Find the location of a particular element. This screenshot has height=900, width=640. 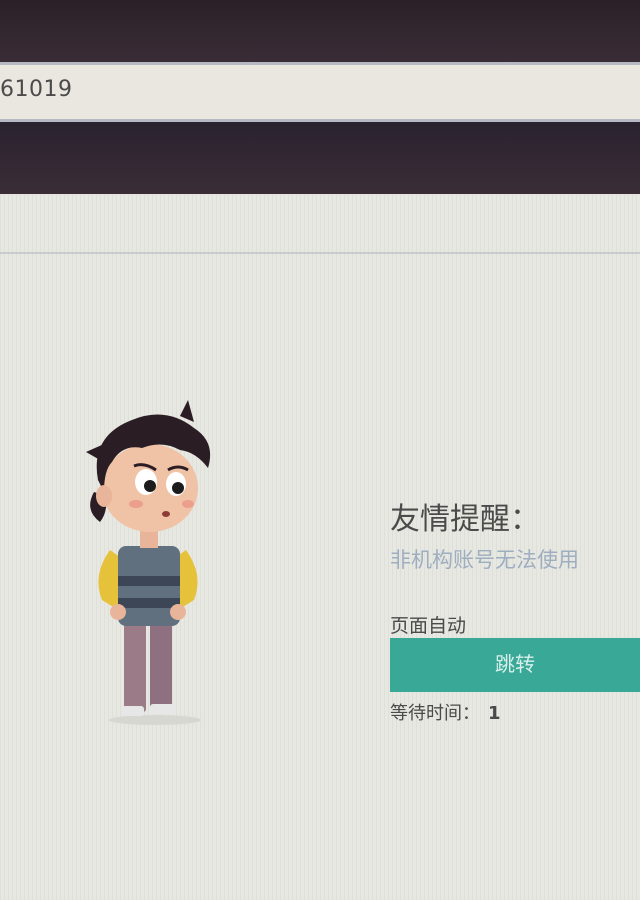

site-header-bar is located at coordinates (320, 158).